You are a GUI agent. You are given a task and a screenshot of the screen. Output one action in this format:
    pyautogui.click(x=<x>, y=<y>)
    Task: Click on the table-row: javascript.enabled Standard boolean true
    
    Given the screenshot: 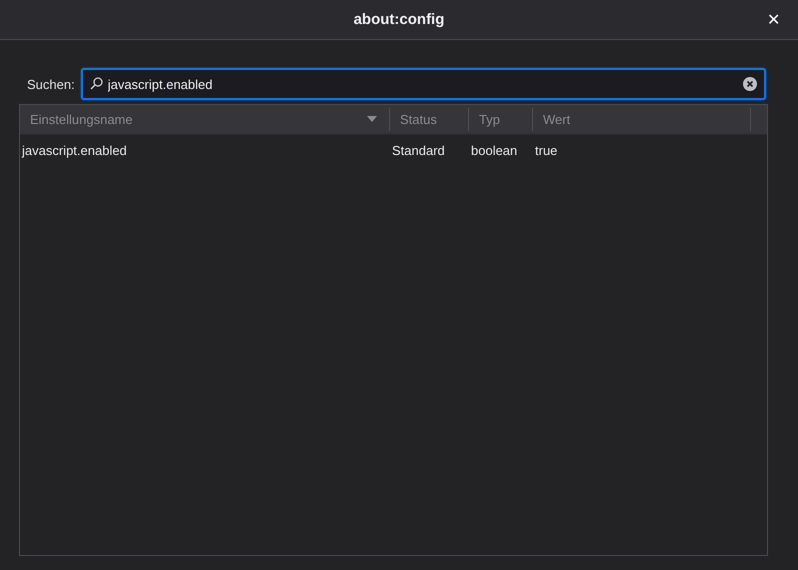 What is the action you would take?
    pyautogui.click(x=393, y=150)
    